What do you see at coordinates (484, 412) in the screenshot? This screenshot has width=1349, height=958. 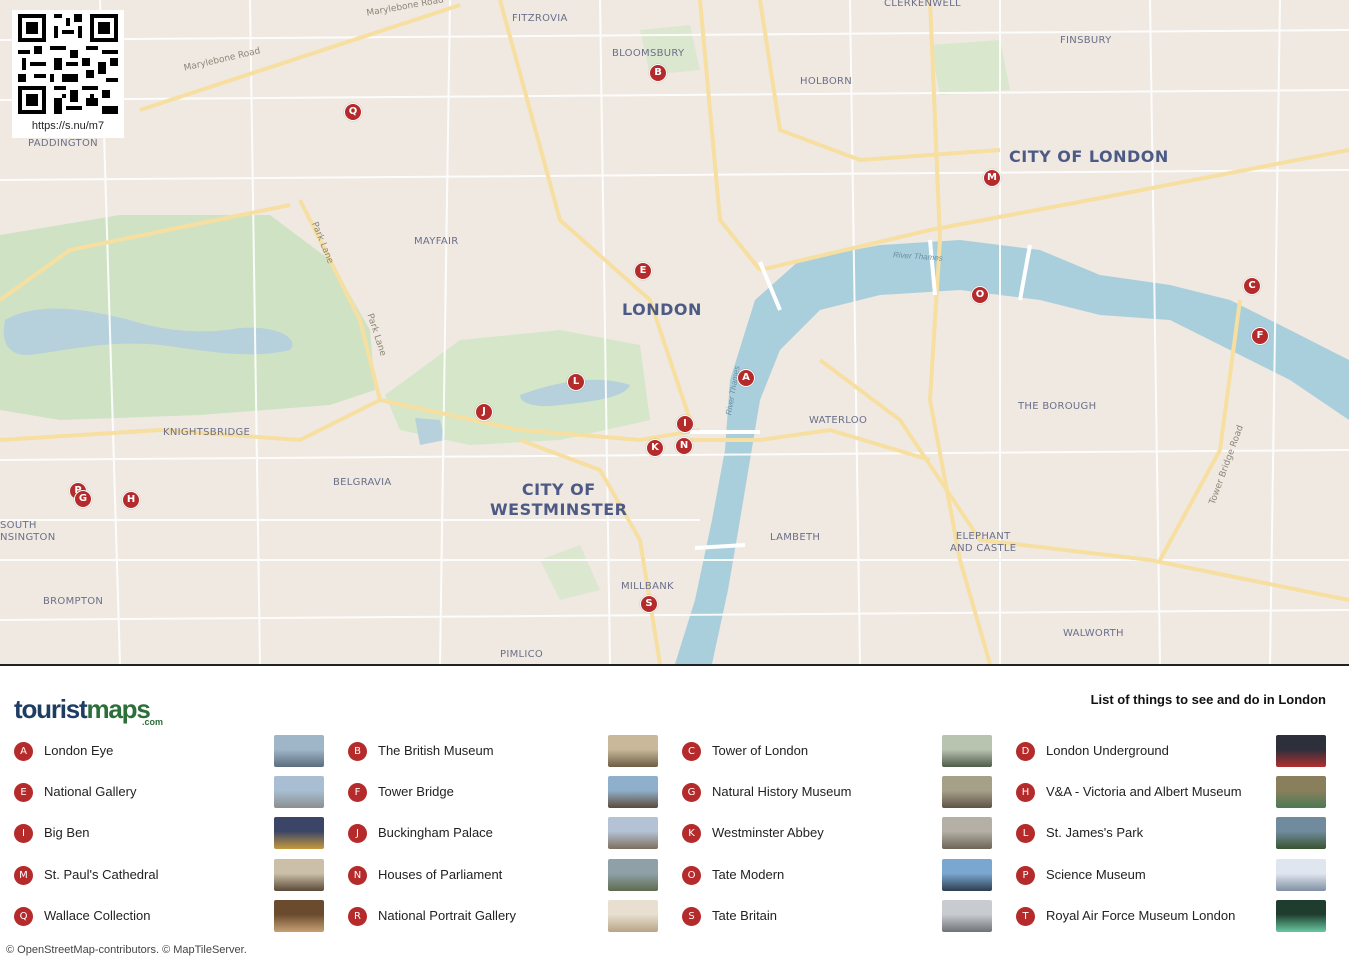 I see `map-pin-j: J` at bounding box center [484, 412].